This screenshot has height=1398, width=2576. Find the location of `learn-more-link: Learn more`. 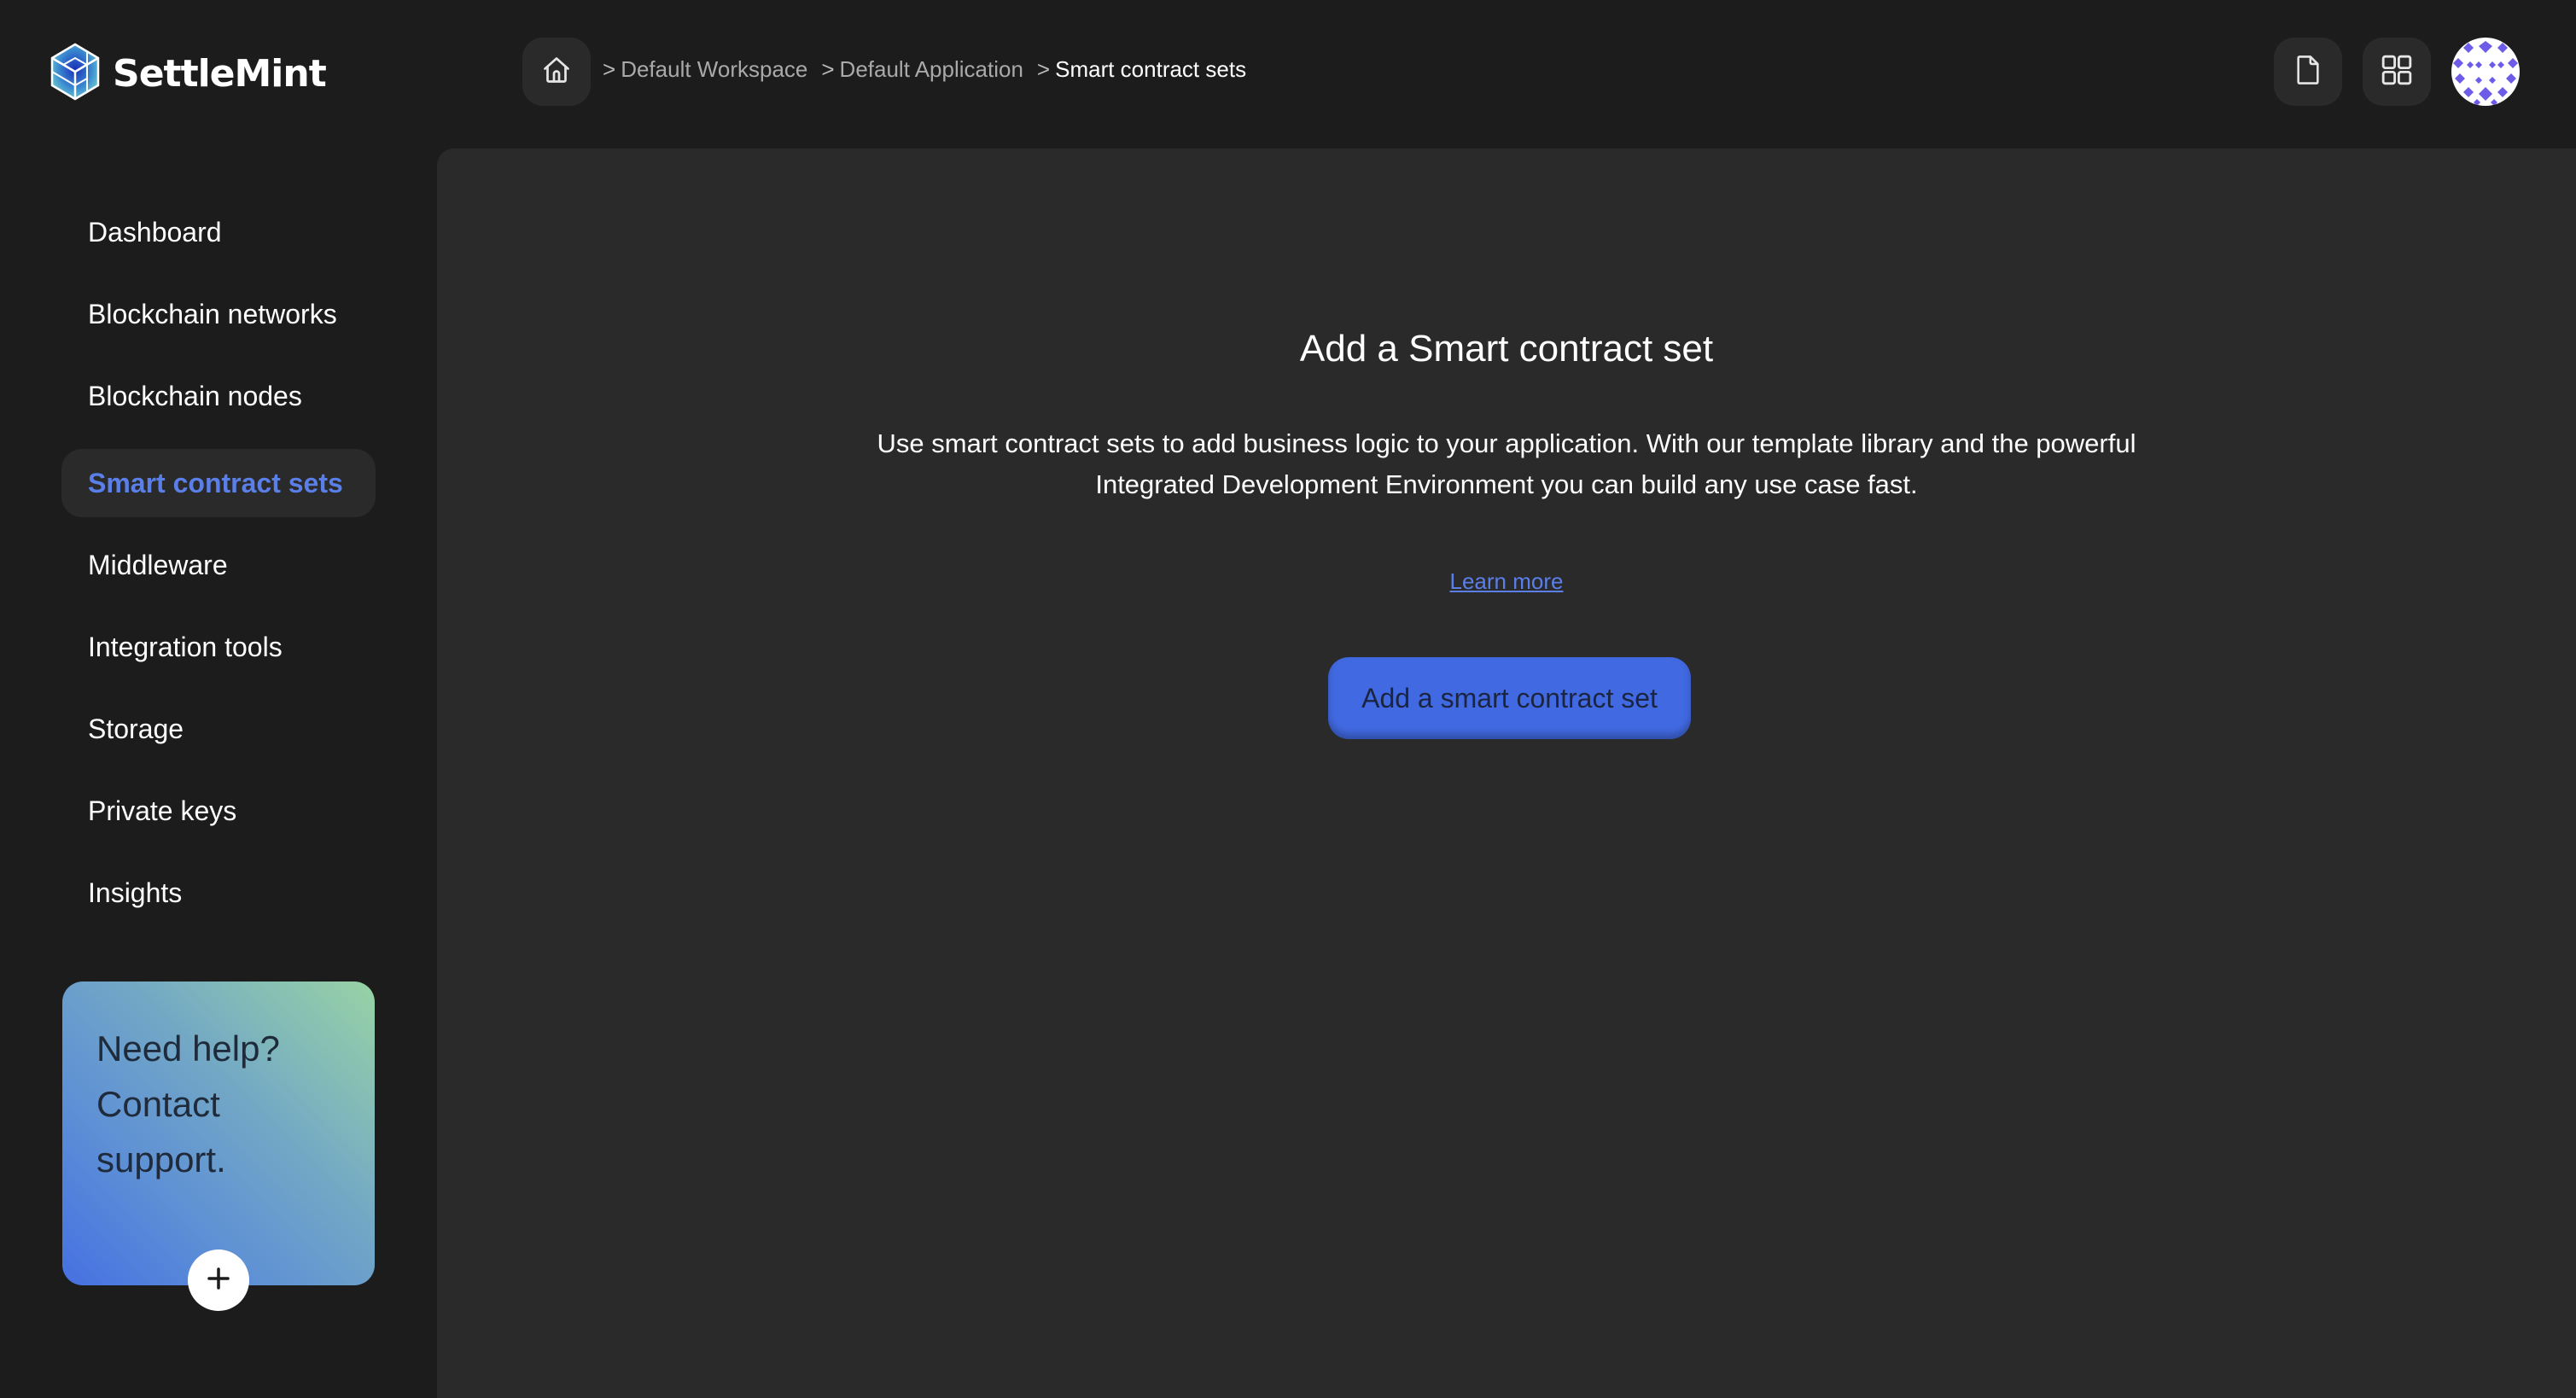

learn-more-link: Learn more is located at coordinates (1506, 581).